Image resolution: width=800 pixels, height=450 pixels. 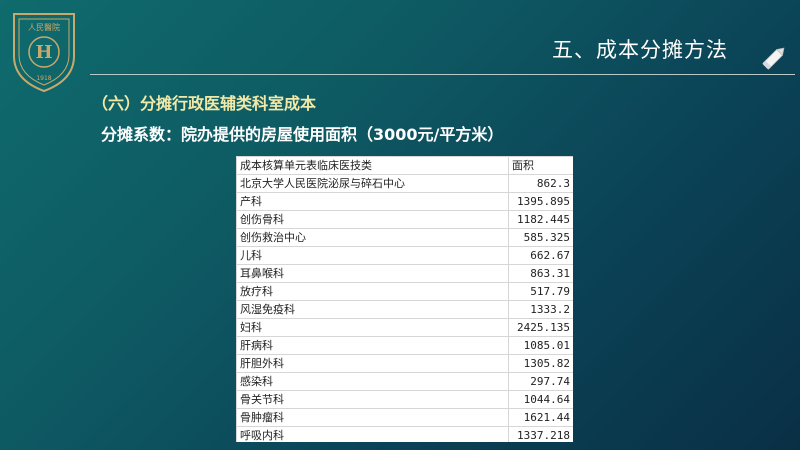 I want to click on table-header-row: 成本核算单元表临床医技类 面积, so click(x=404, y=165).